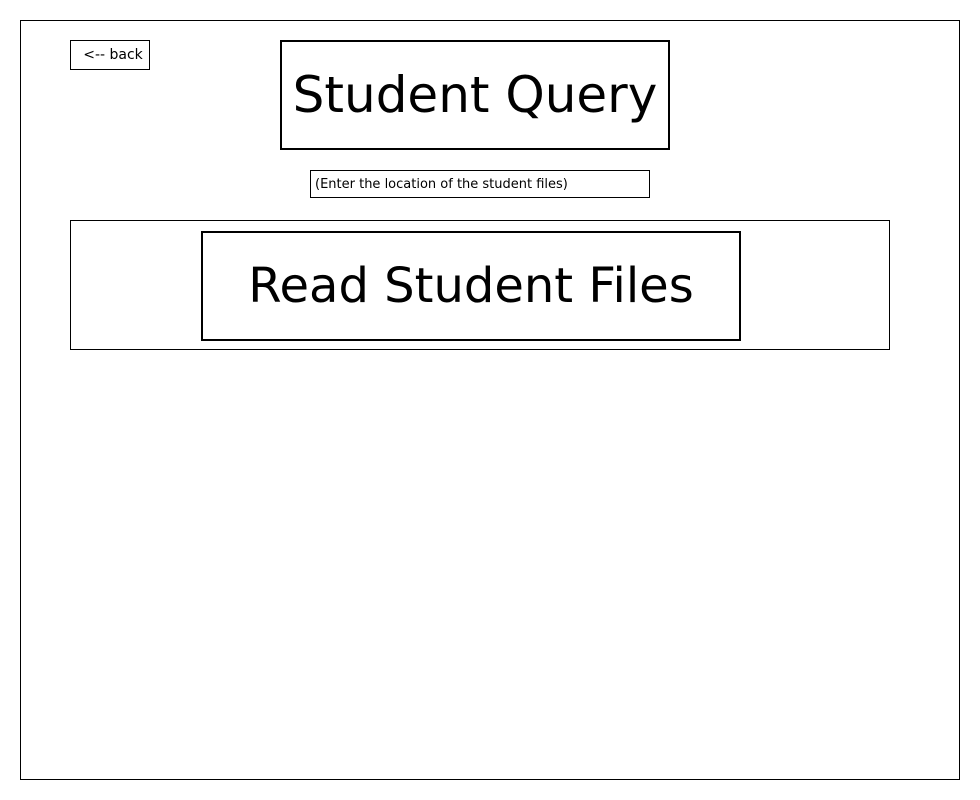  What do you see at coordinates (480, 184) in the screenshot?
I see `student-files-location-input` at bounding box center [480, 184].